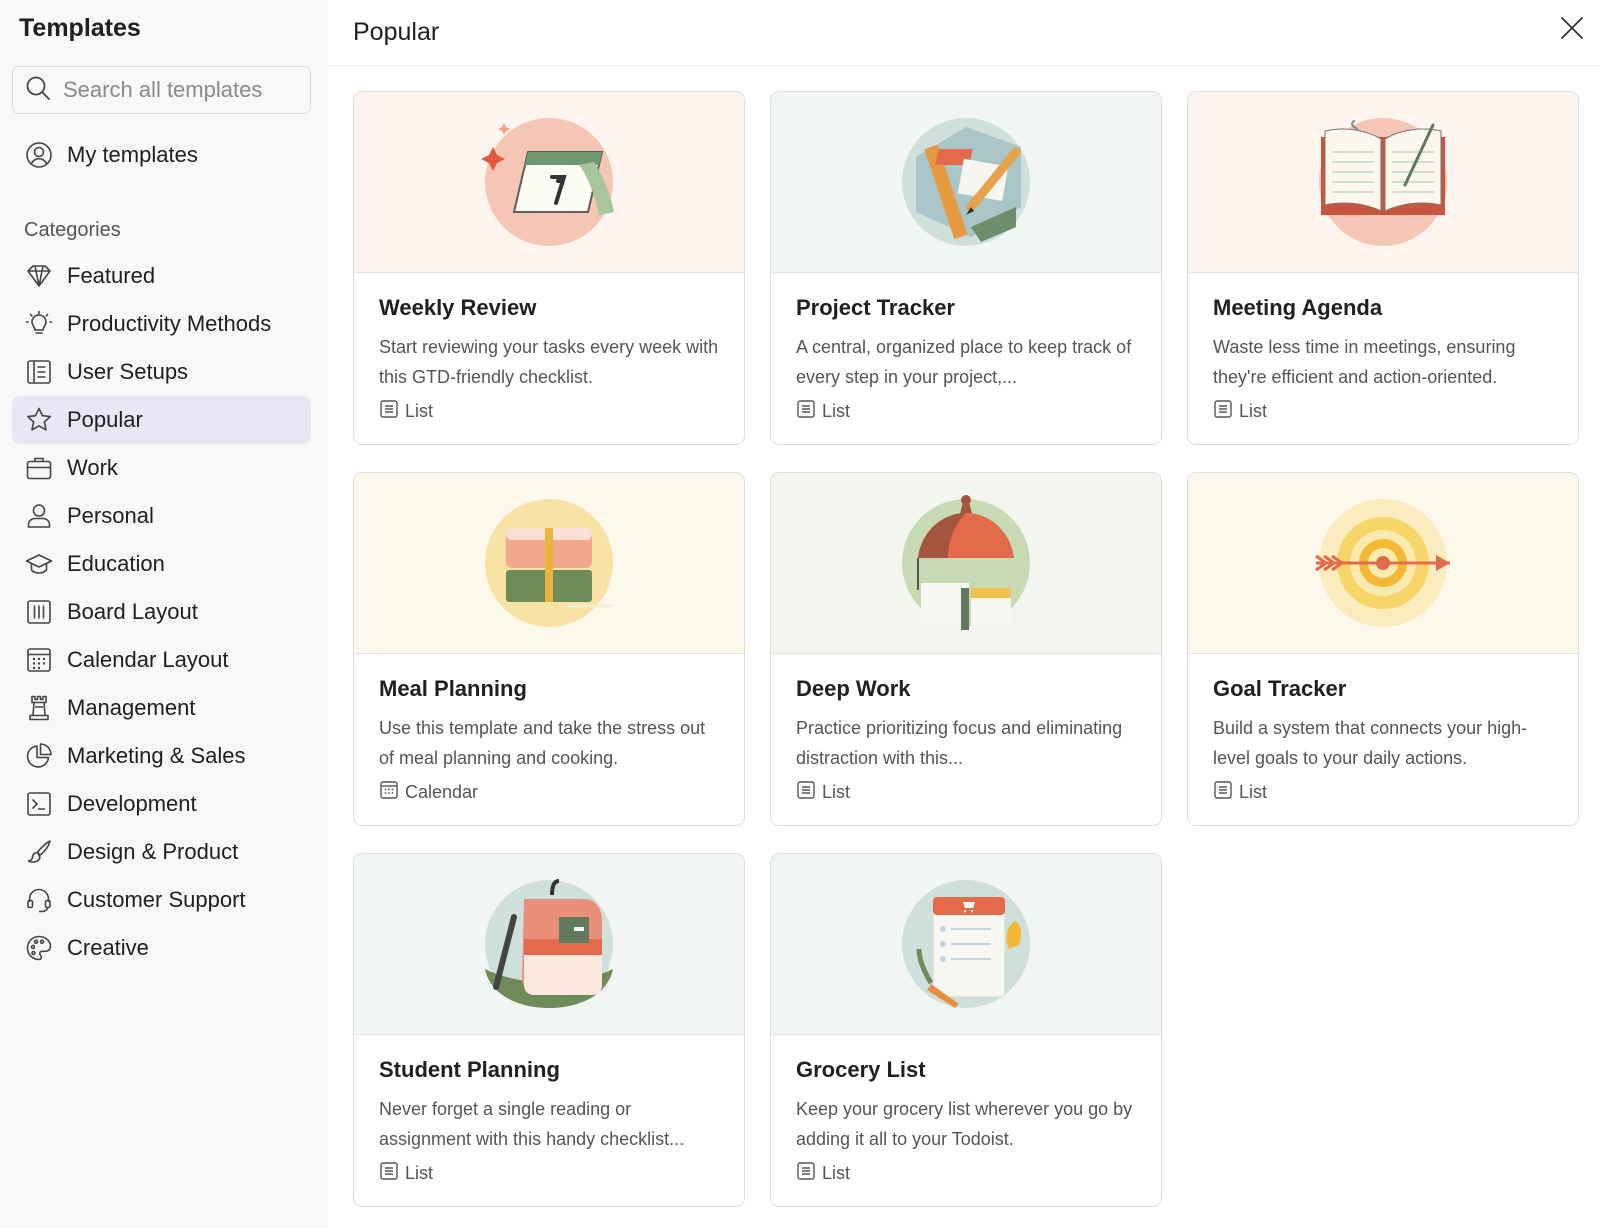  I want to click on card-title: Deep Work, so click(853, 688).